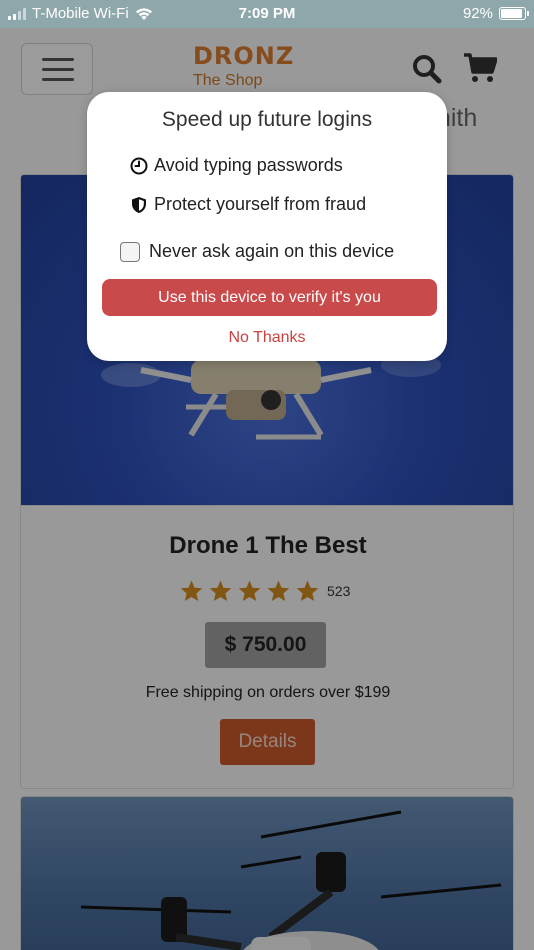  What do you see at coordinates (477, 13) in the screenshot?
I see `battery-percent: 92%` at bounding box center [477, 13].